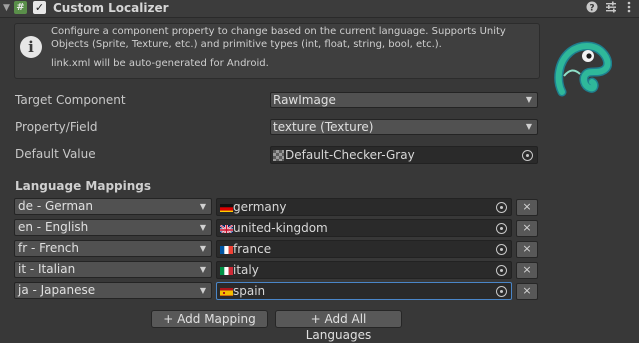  Describe the element at coordinates (226, 228) in the screenshot. I see `united-kingdom-flag-icon` at that location.